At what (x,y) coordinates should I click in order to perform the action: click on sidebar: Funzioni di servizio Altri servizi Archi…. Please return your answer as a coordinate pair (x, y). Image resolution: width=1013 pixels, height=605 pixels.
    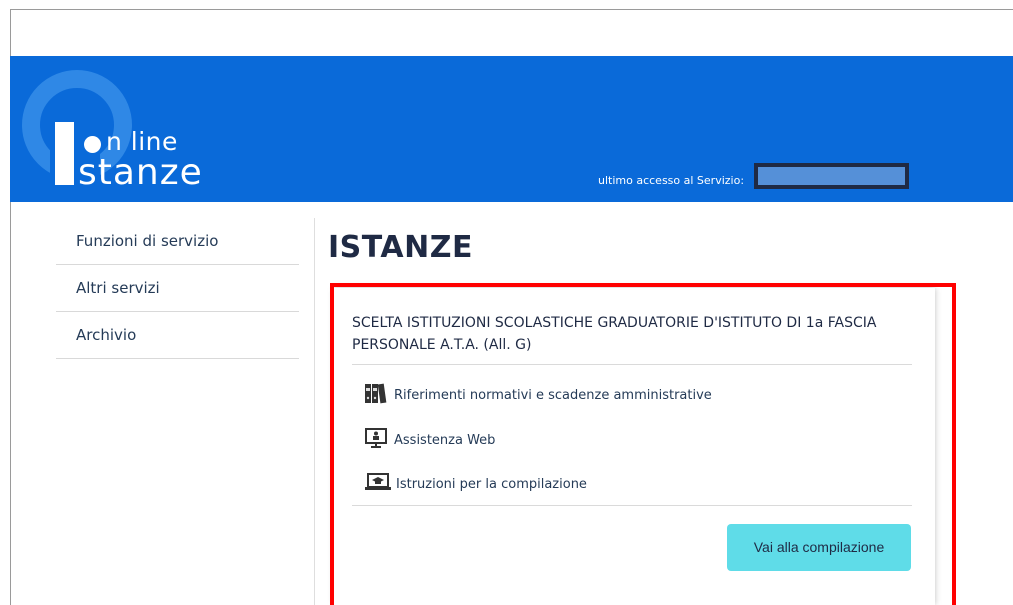
    Looking at the image, I should click on (177, 288).